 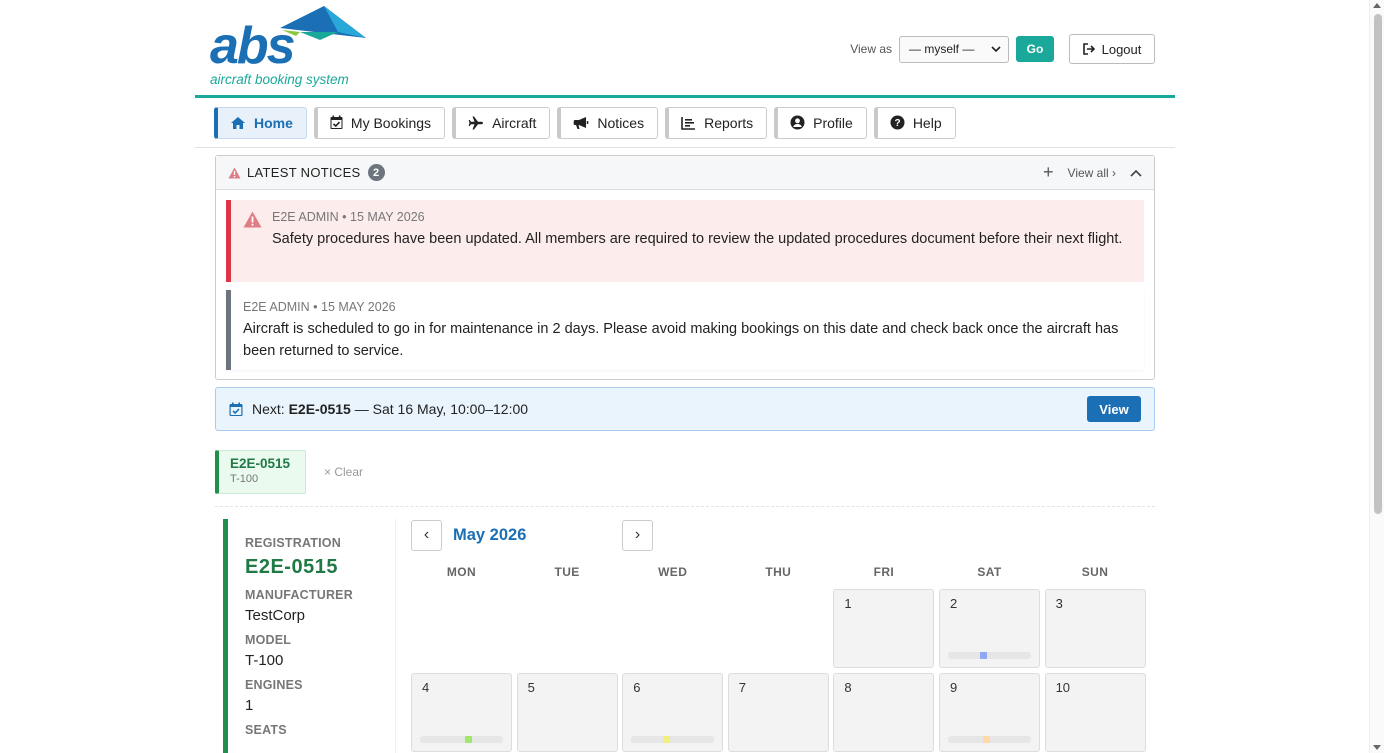 I want to click on calendar-day-number: 7, so click(x=742, y=687).